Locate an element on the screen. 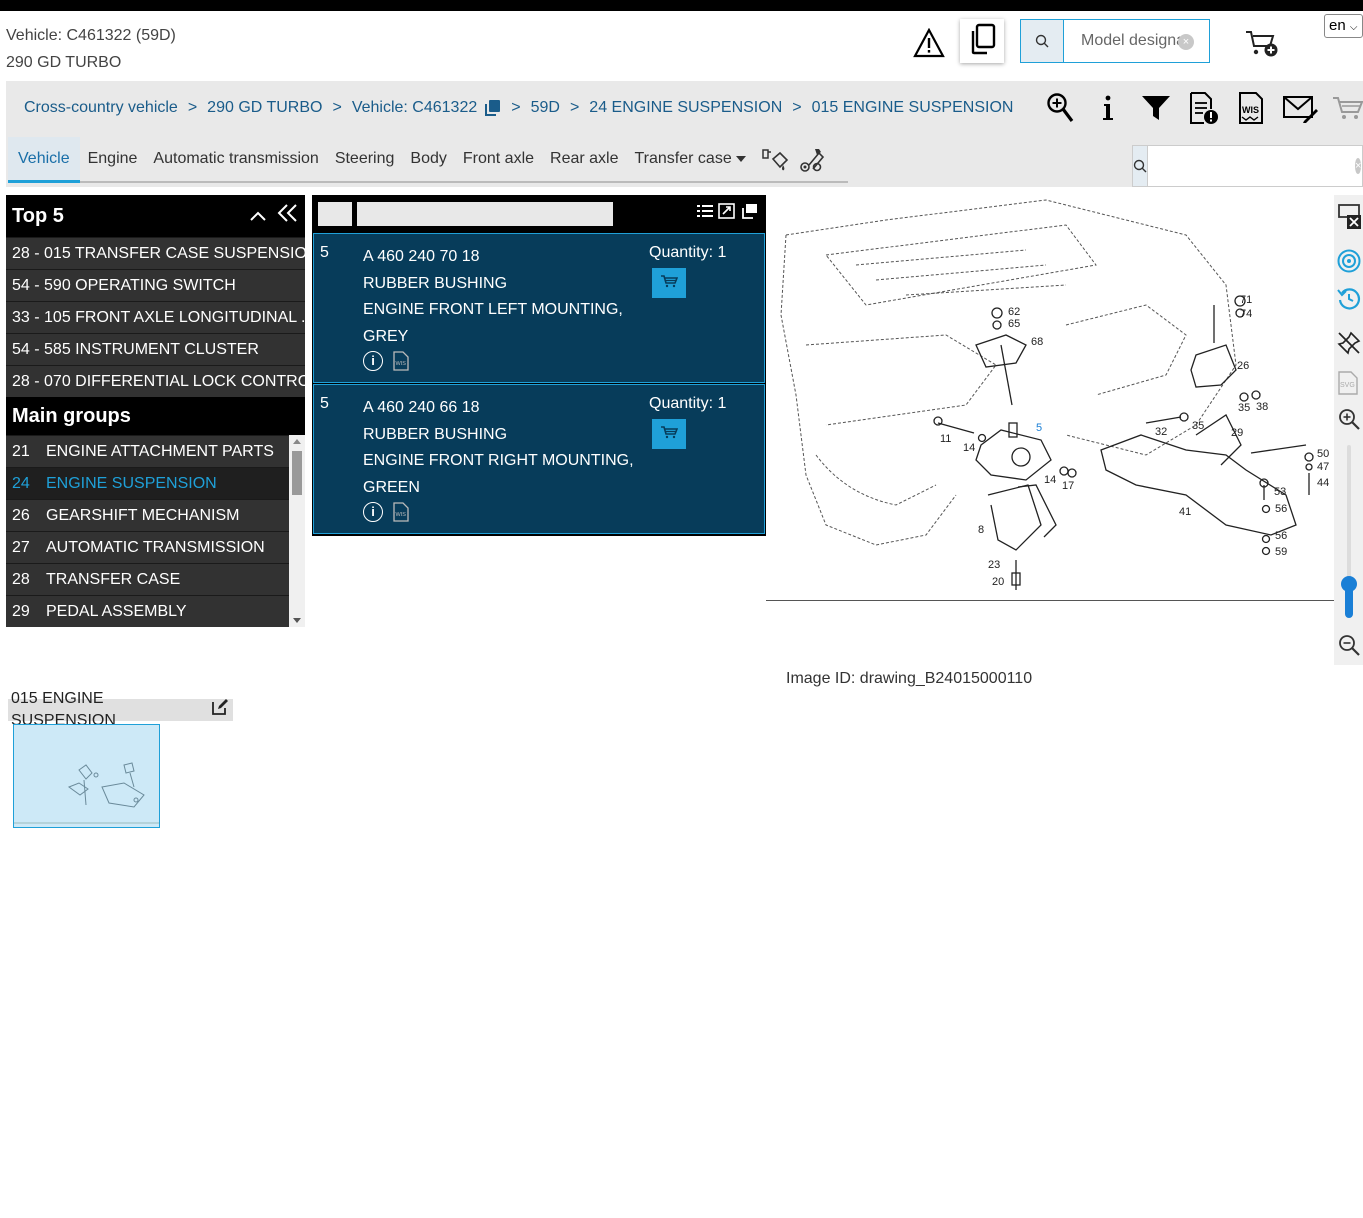 This screenshot has height=1218, width=1363. chevron-up-icon is located at coordinates (258, 216).